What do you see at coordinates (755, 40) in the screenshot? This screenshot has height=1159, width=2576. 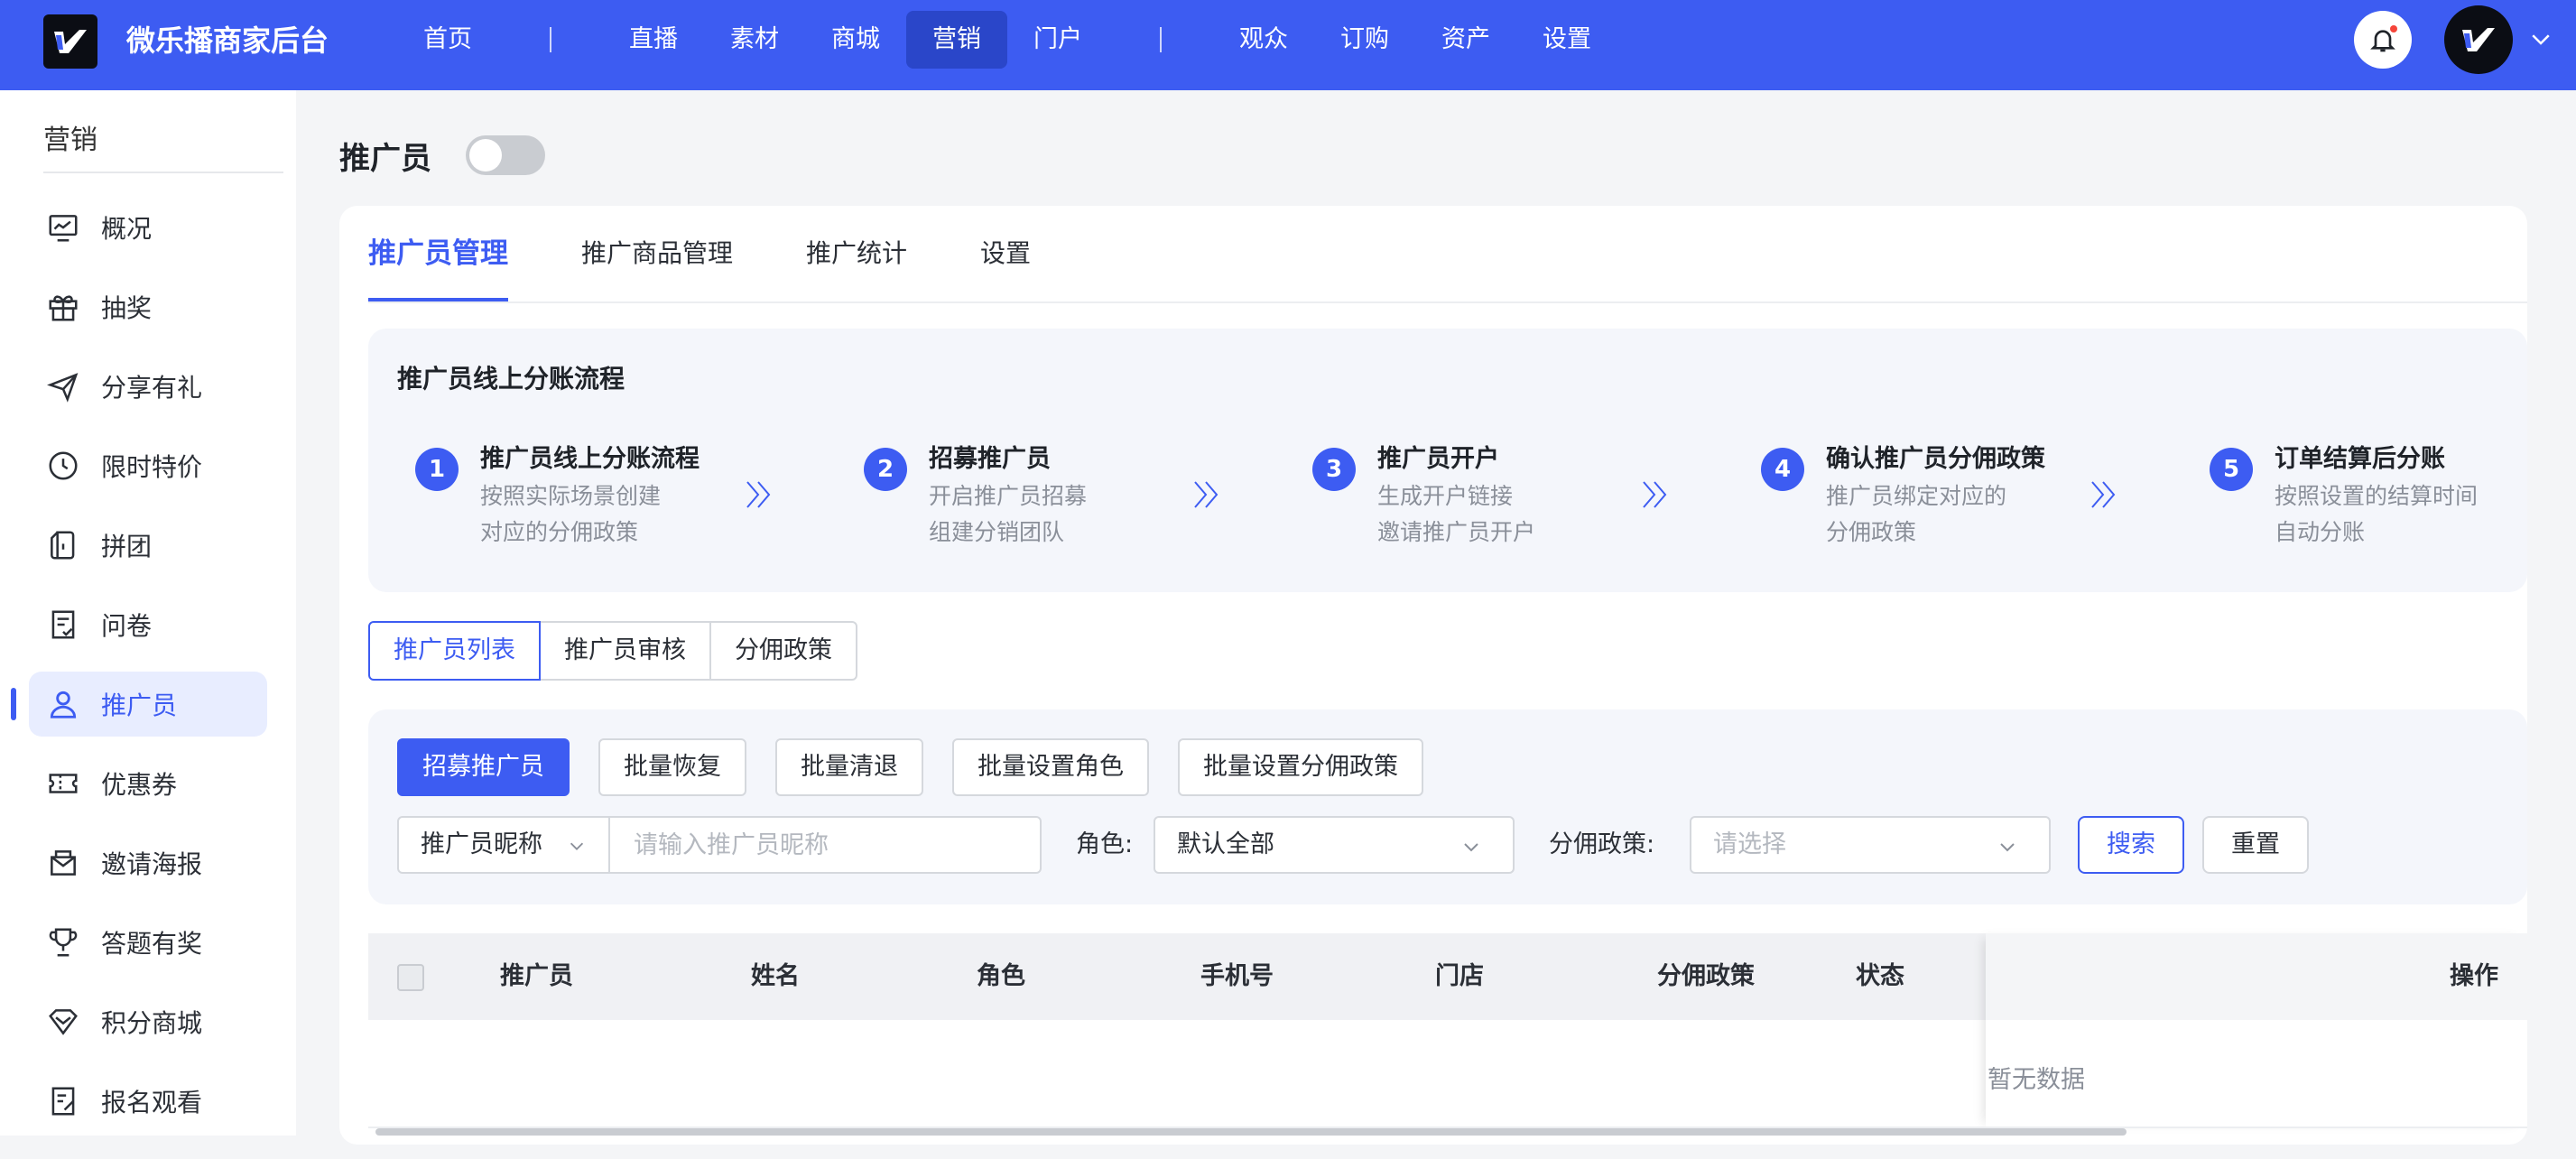 I see `nav-item-material: 素材` at bounding box center [755, 40].